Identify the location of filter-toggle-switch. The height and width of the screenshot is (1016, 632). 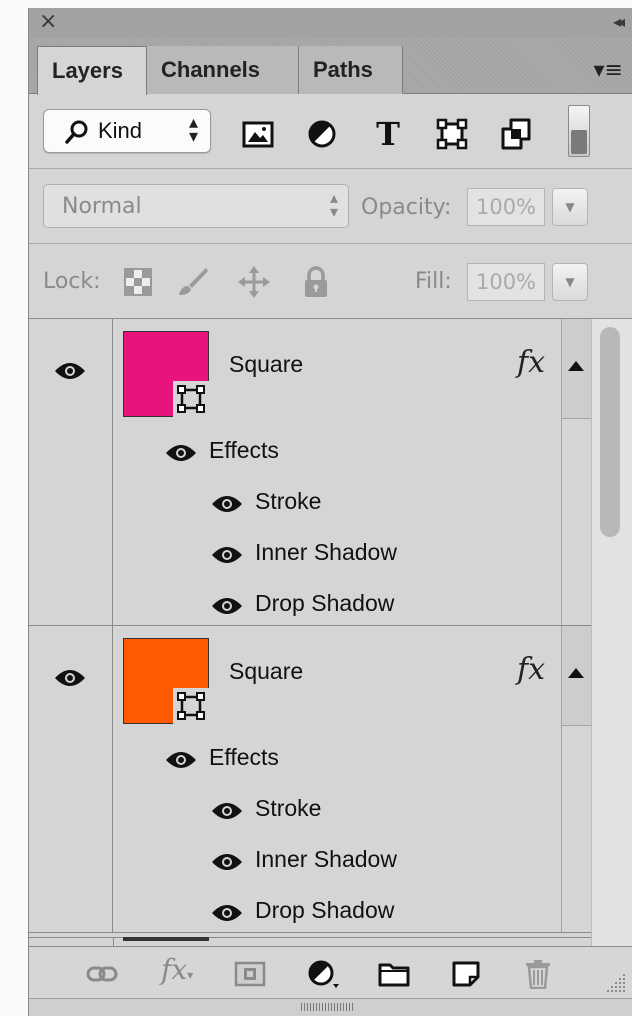
(579, 131).